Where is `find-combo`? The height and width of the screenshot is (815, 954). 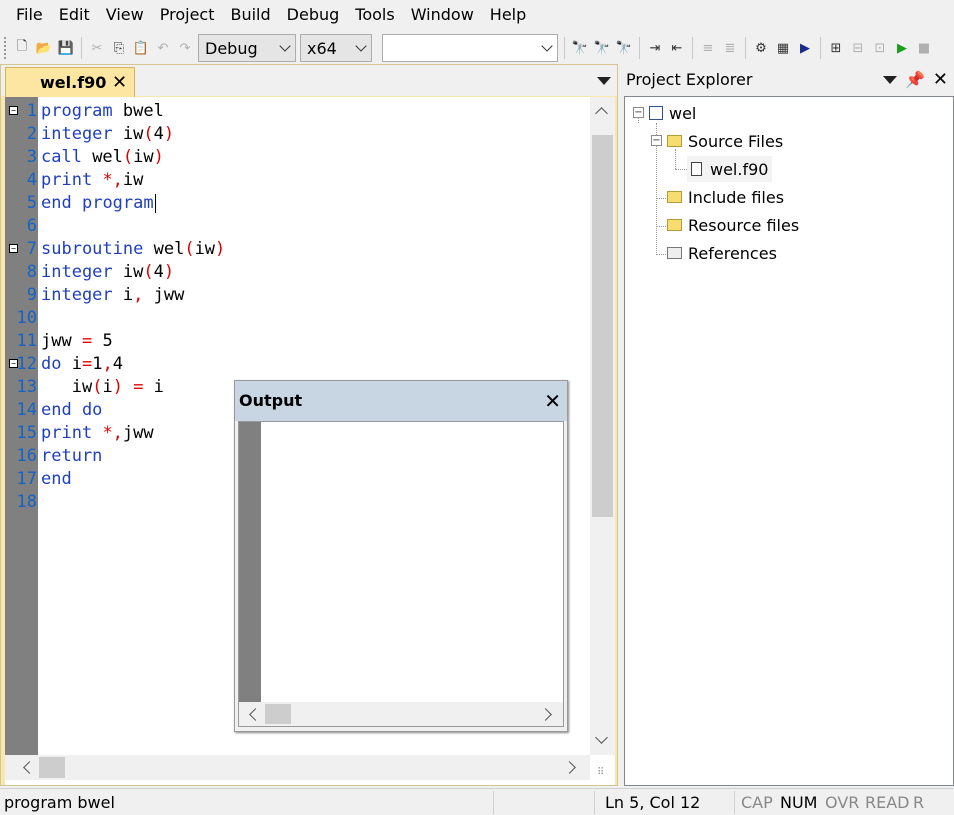
find-combo is located at coordinates (470, 48).